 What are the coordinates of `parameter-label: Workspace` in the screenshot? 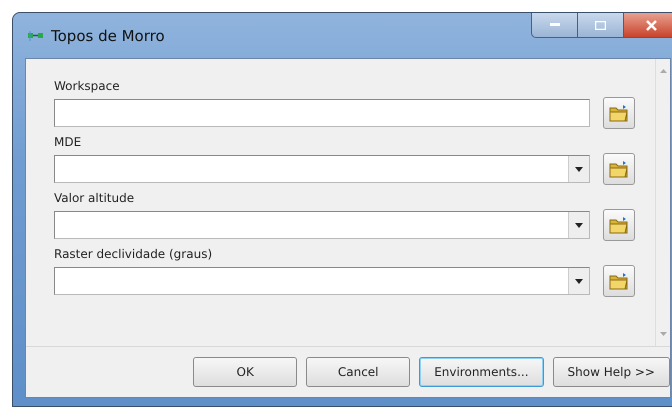 It's located at (87, 86).